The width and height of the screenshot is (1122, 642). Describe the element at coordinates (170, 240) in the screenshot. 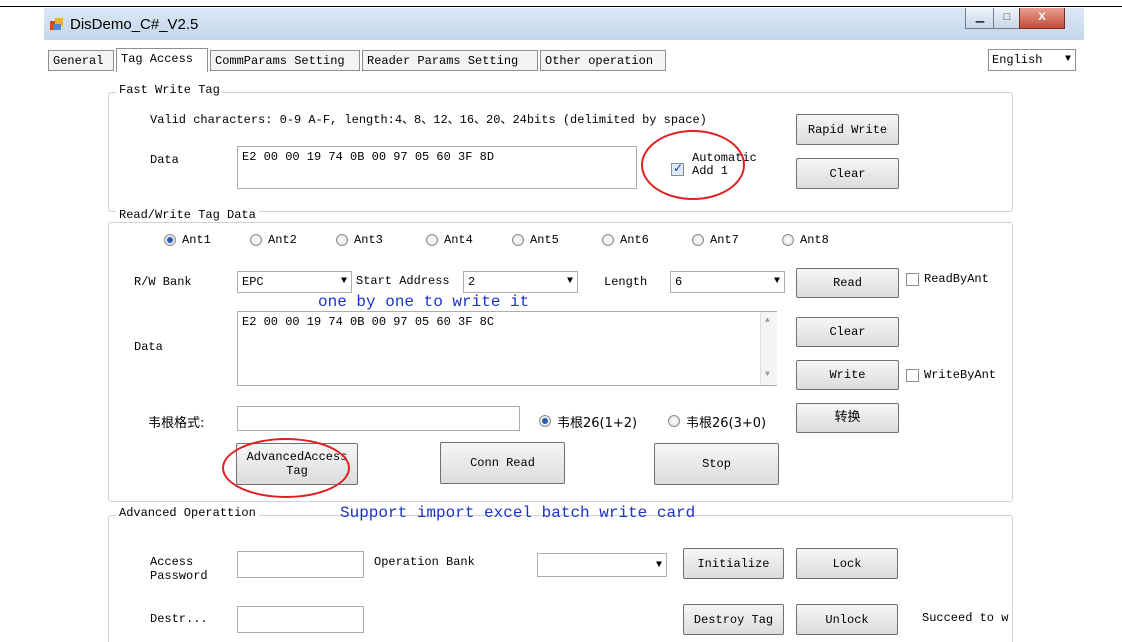

I see `ant1-radio` at that location.